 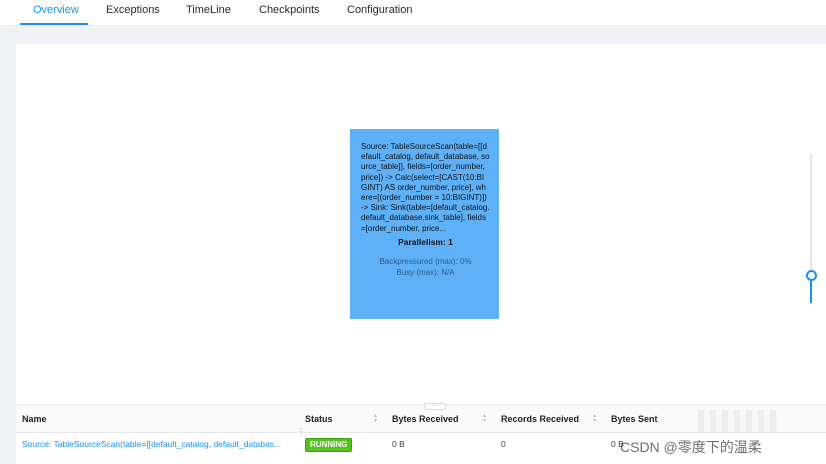 I want to click on watermark: CSDN @零度下的温柔, so click(x=691, y=447).